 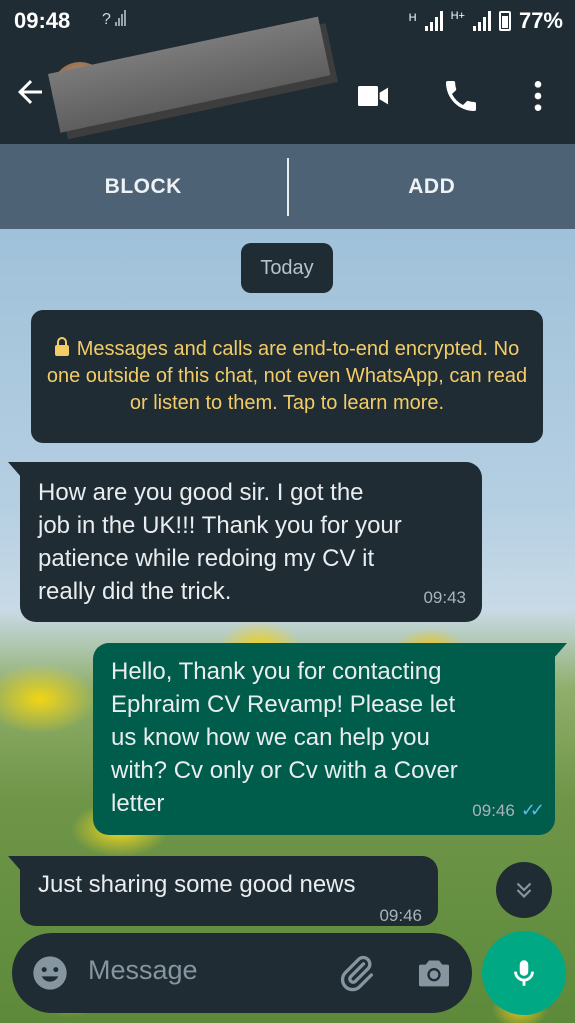 I want to click on chat-header, so click(x=287, y=80).